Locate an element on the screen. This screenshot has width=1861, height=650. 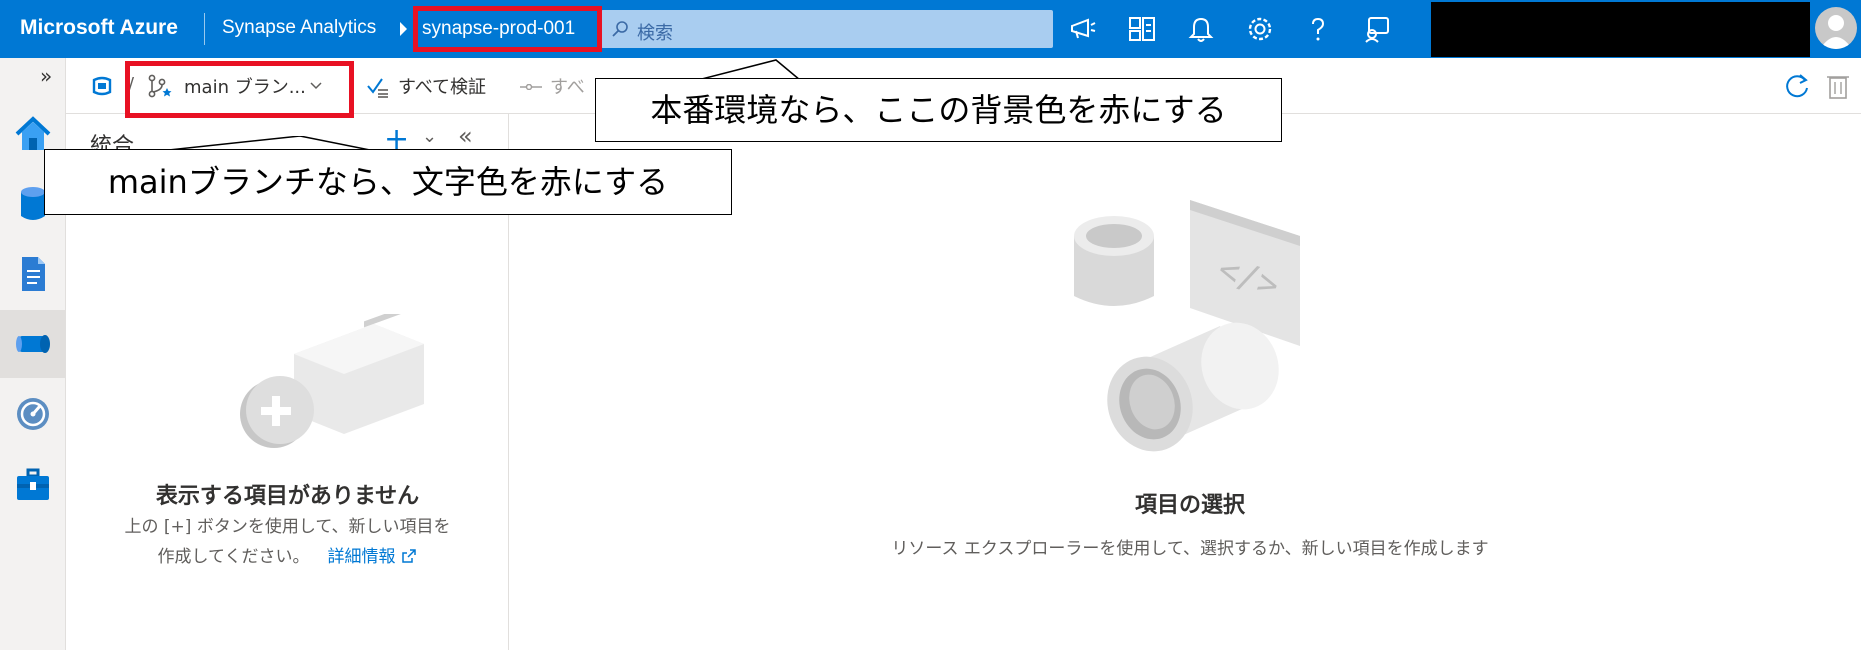
person-icon is located at coordinates (1836, 32).